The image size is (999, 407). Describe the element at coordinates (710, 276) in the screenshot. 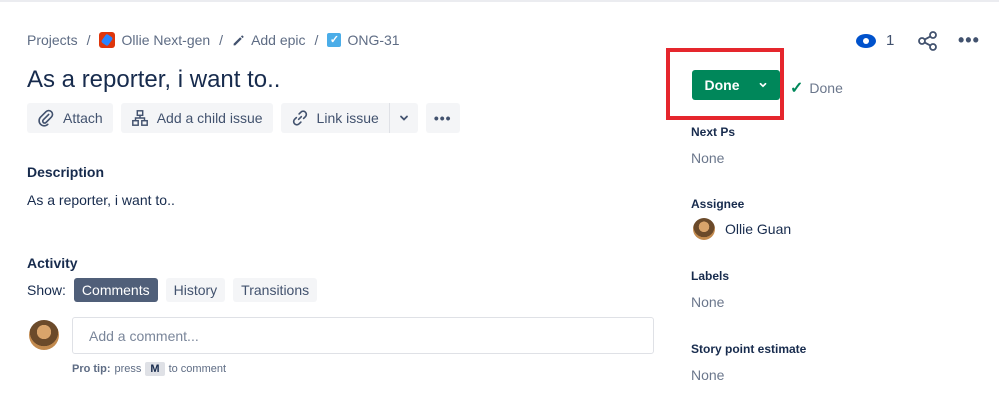

I see `labels-label: Labels` at that location.